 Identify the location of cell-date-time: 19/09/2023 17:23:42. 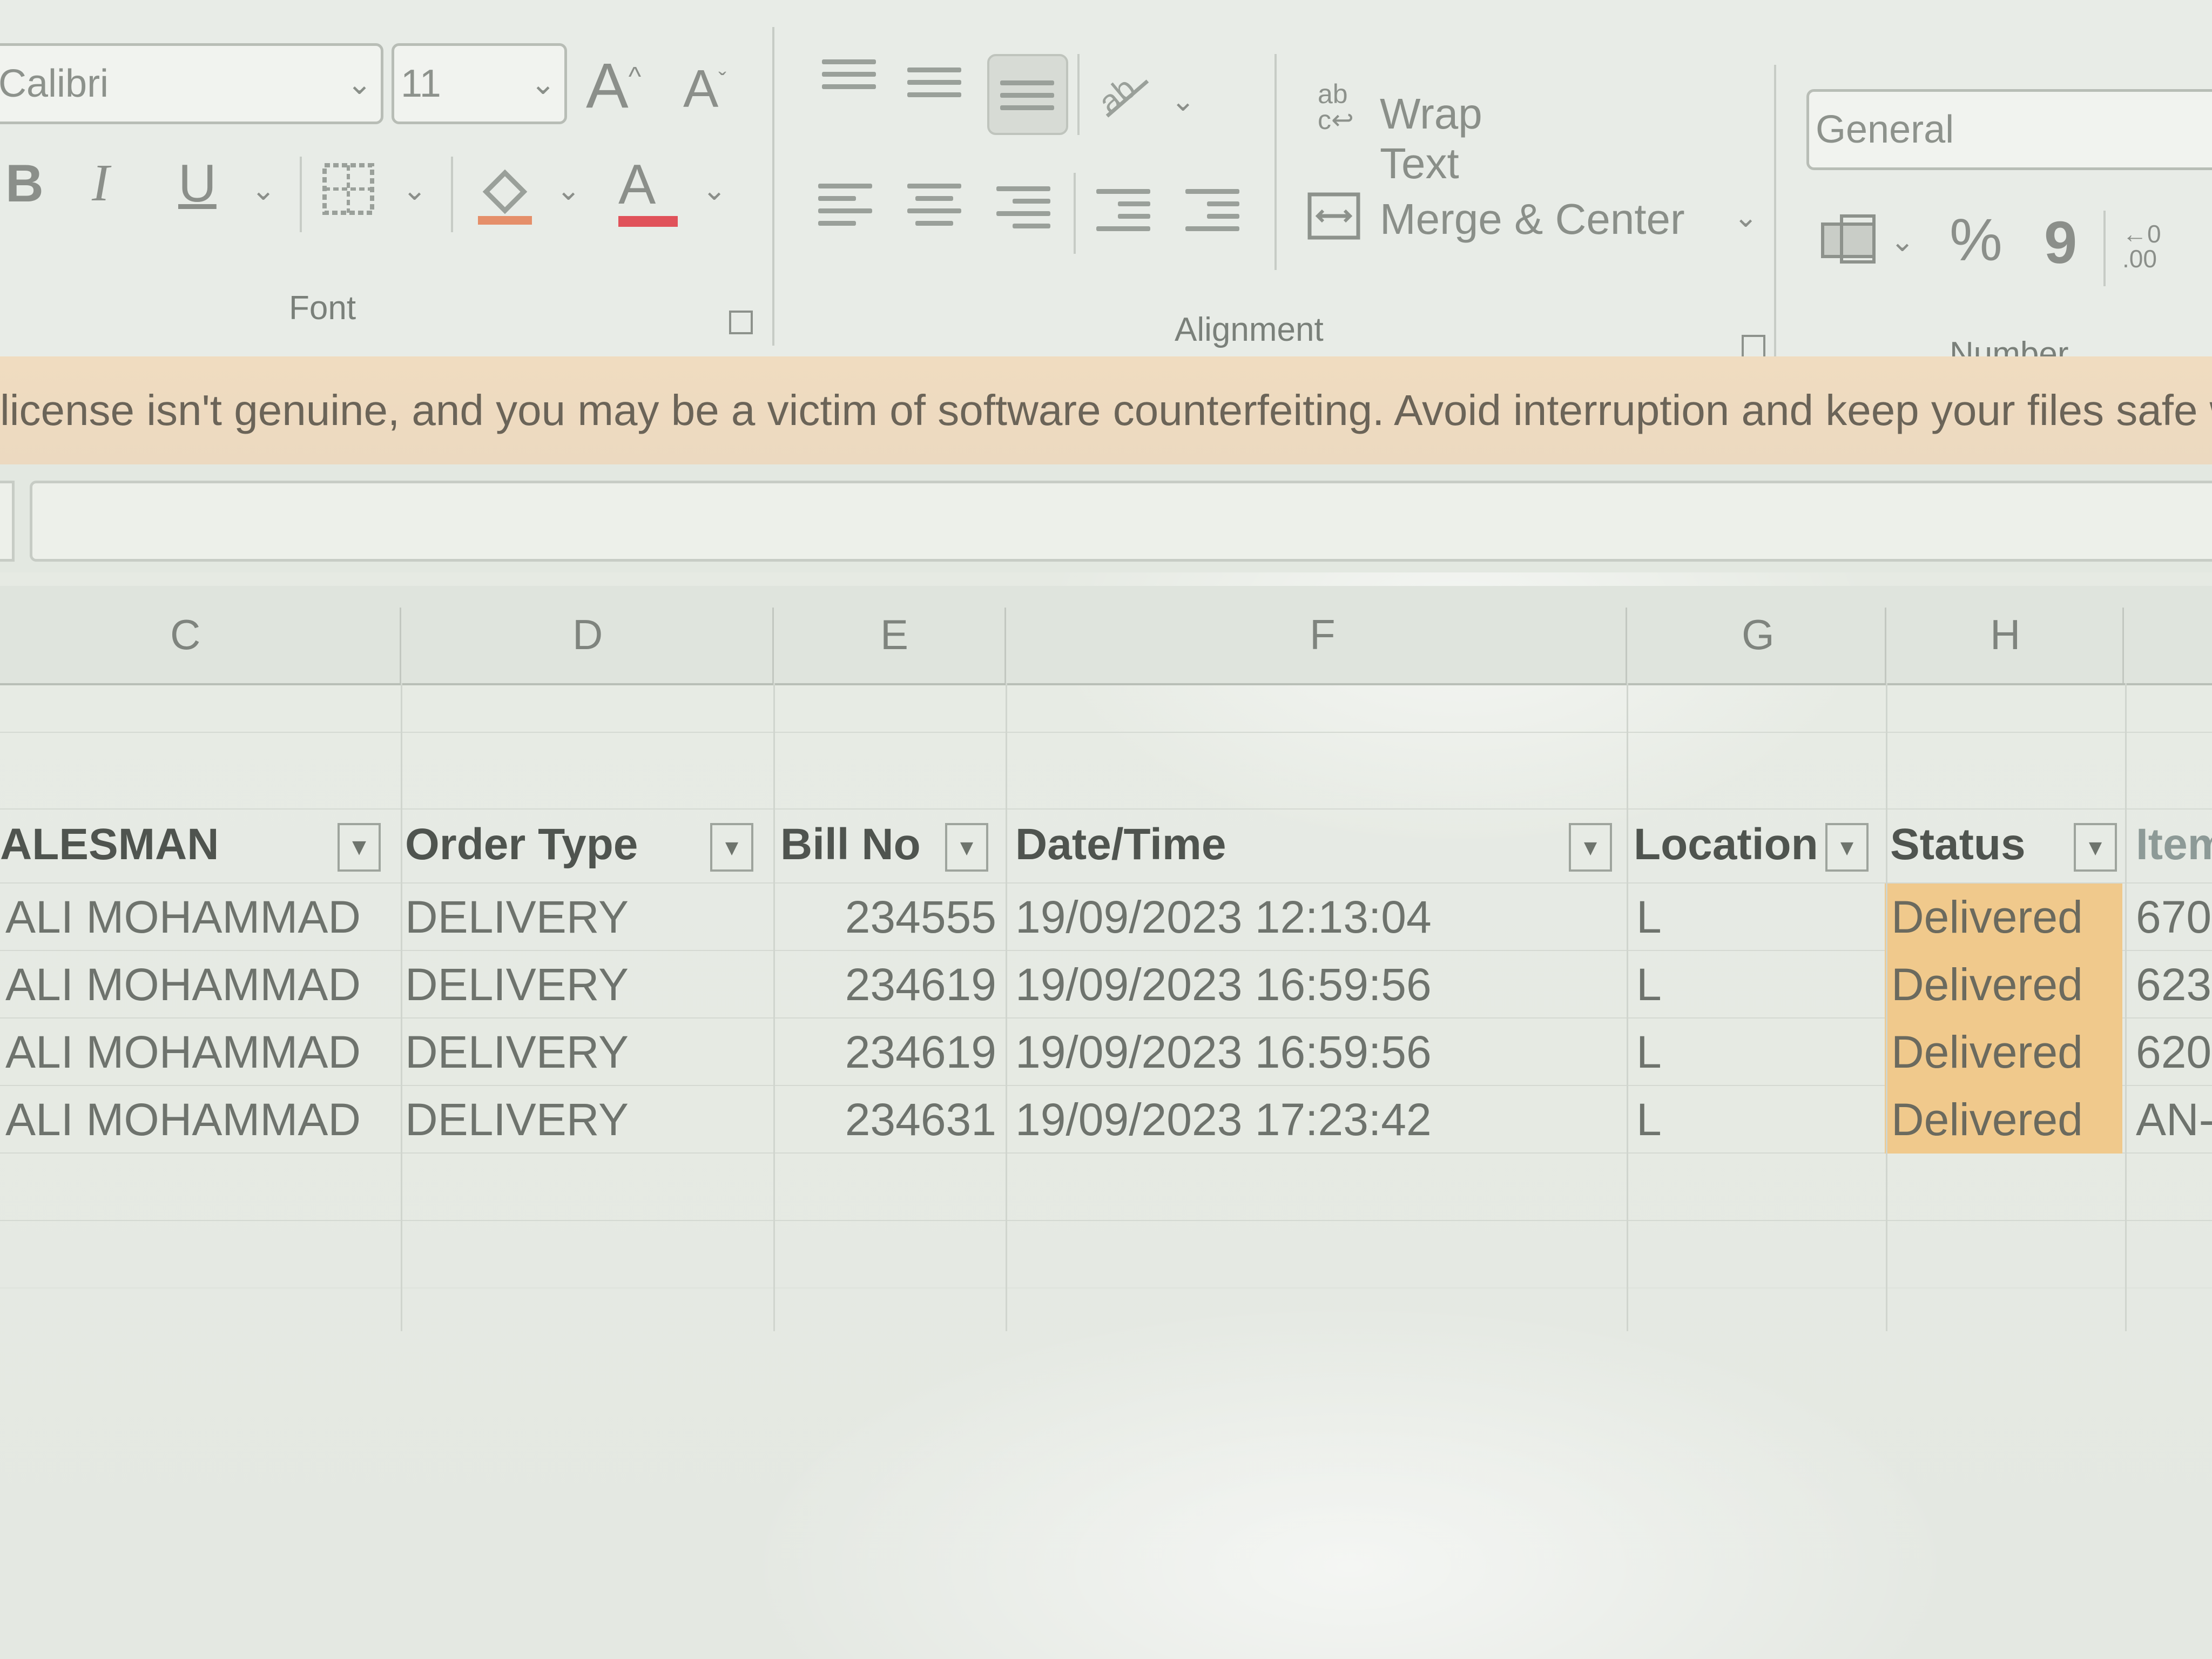
(1319, 1120).